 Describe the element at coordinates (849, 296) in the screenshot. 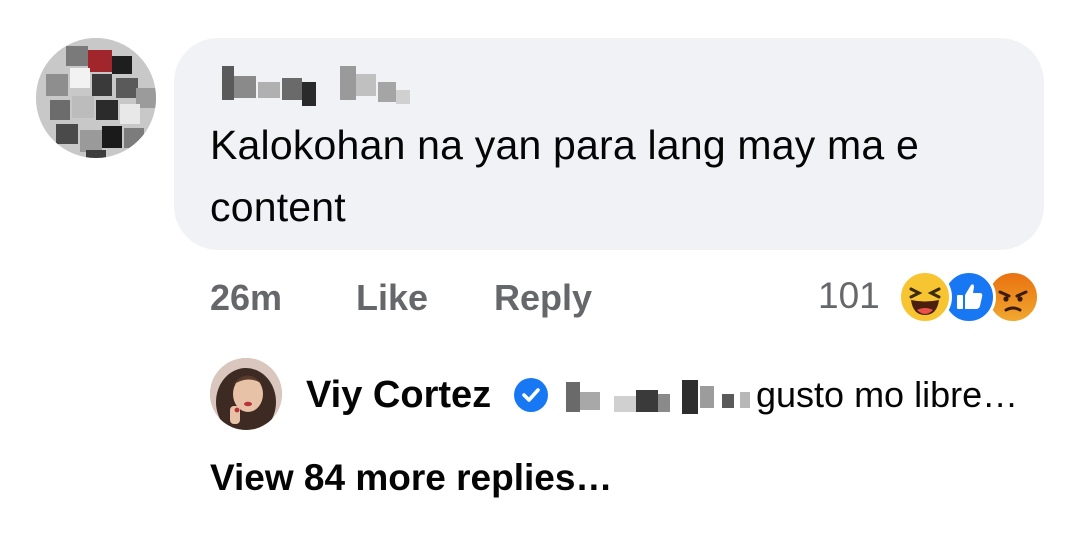

I see `reaction-count: 101` at that location.